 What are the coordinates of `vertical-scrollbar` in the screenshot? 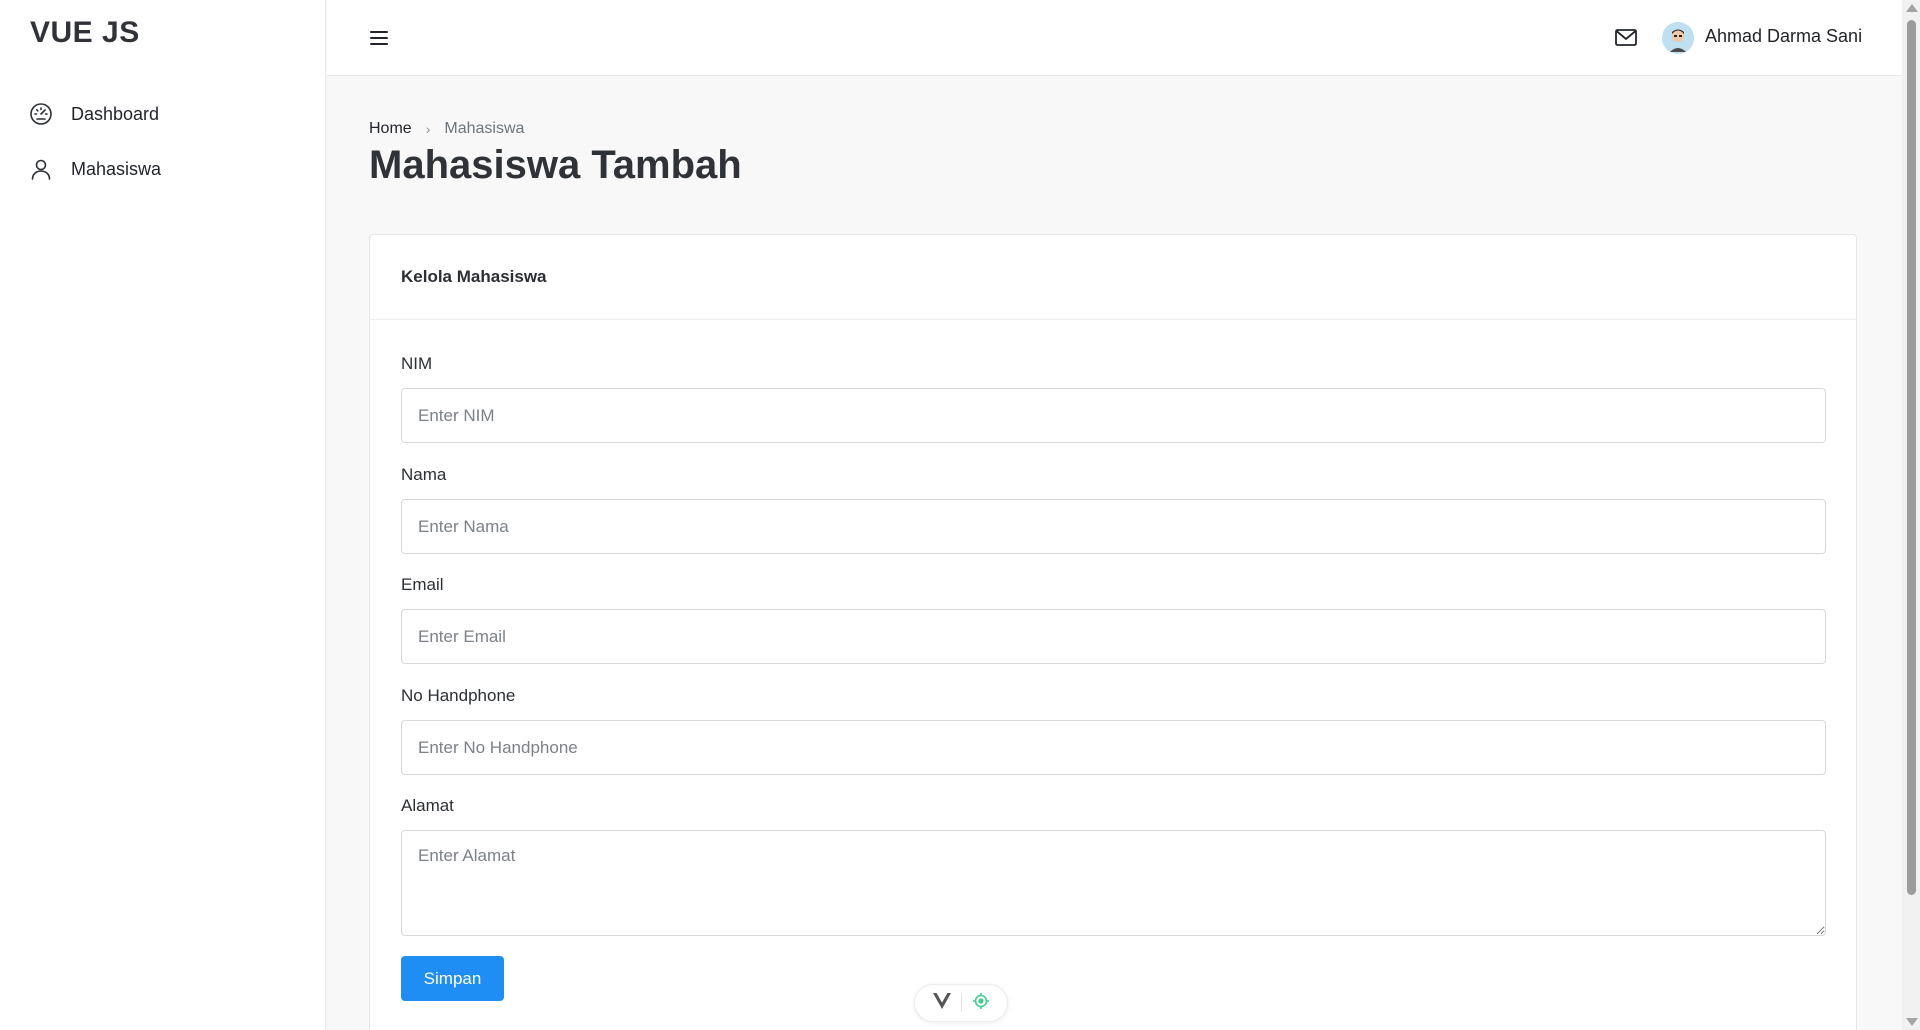 It's located at (1911, 515).